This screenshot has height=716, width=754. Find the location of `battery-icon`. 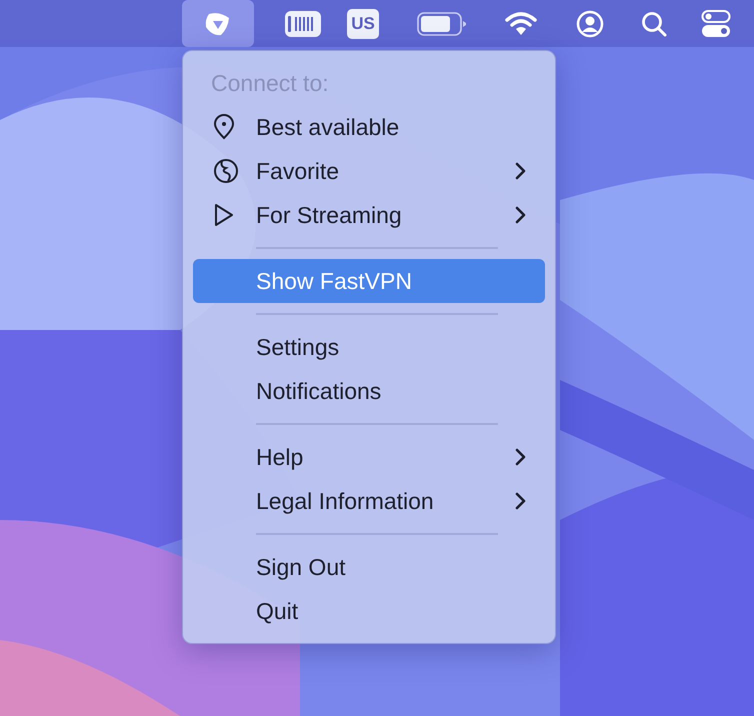

battery-icon is located at coordinates (442, 24).